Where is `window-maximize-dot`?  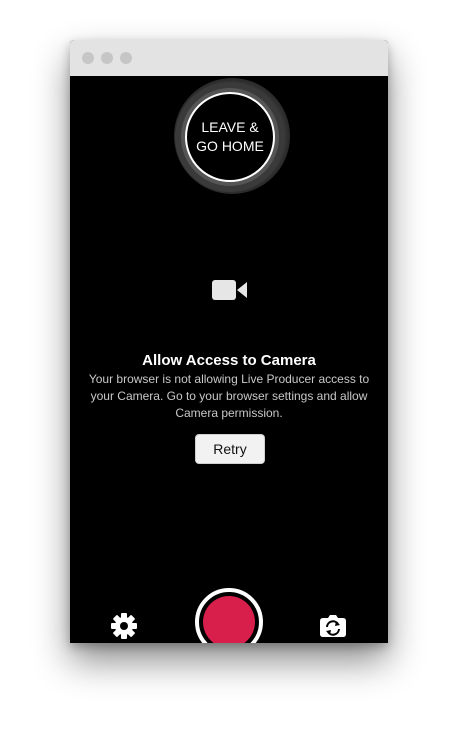 window-maximize-dot is located at coordinates (126, 58).